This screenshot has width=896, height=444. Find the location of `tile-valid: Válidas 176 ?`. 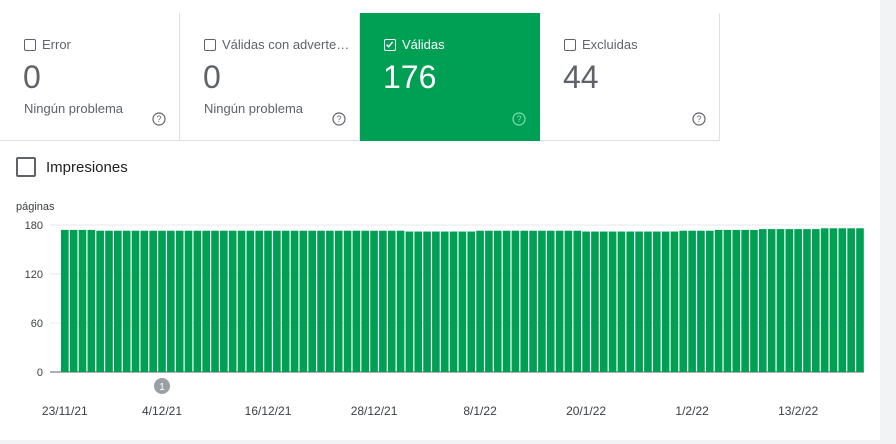

tile-valid: Válidas 176 ? is located at coordinates (450, 77).